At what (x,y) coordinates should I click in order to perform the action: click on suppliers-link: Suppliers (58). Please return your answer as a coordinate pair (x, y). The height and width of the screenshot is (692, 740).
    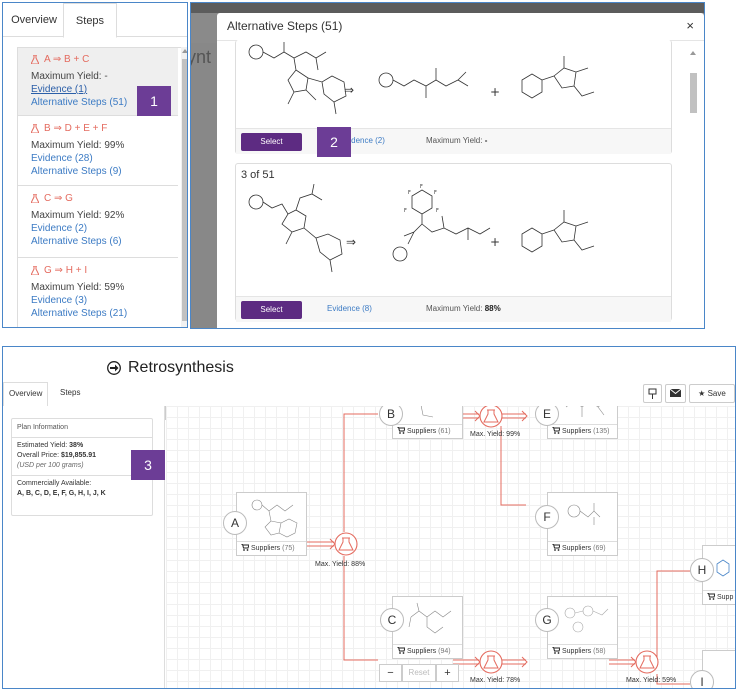
    Looking at the image, I should click on (582, 651).